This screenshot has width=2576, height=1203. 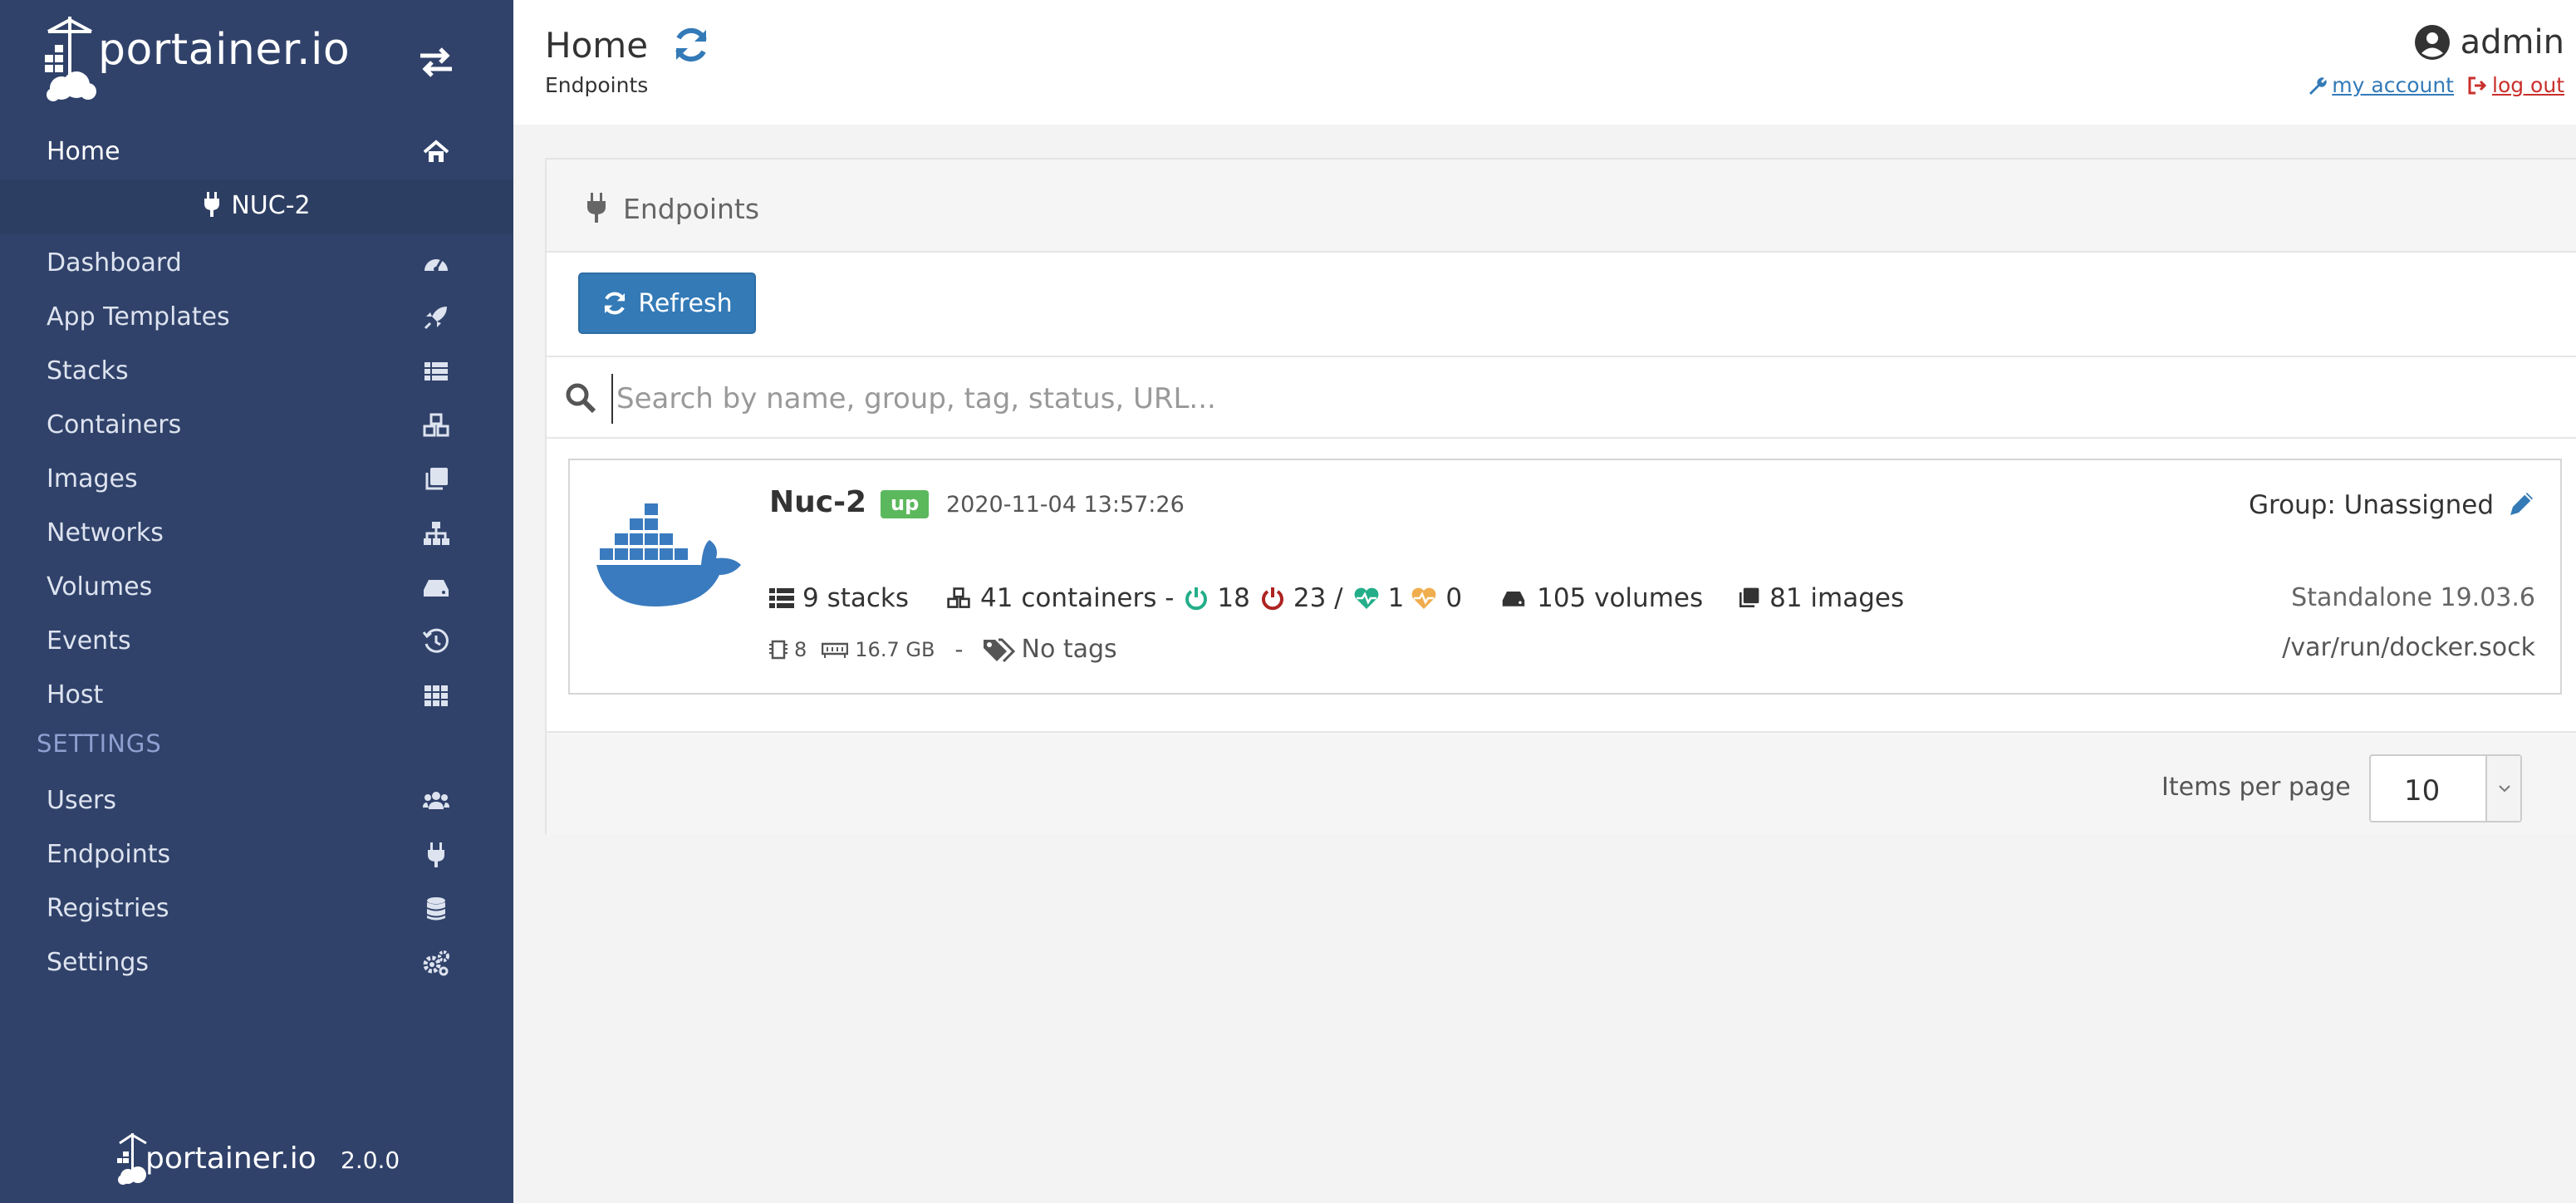 I want to click on list-icon, so click(x=436, y=371).